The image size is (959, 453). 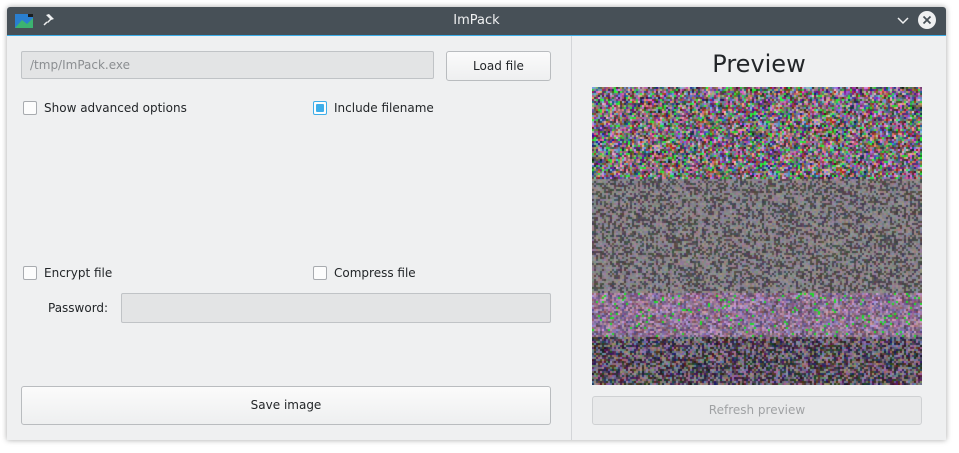 What do you see at coordinates (336, 308) in the screenshot?
I see `password-field` at bounding box center [336, 308].